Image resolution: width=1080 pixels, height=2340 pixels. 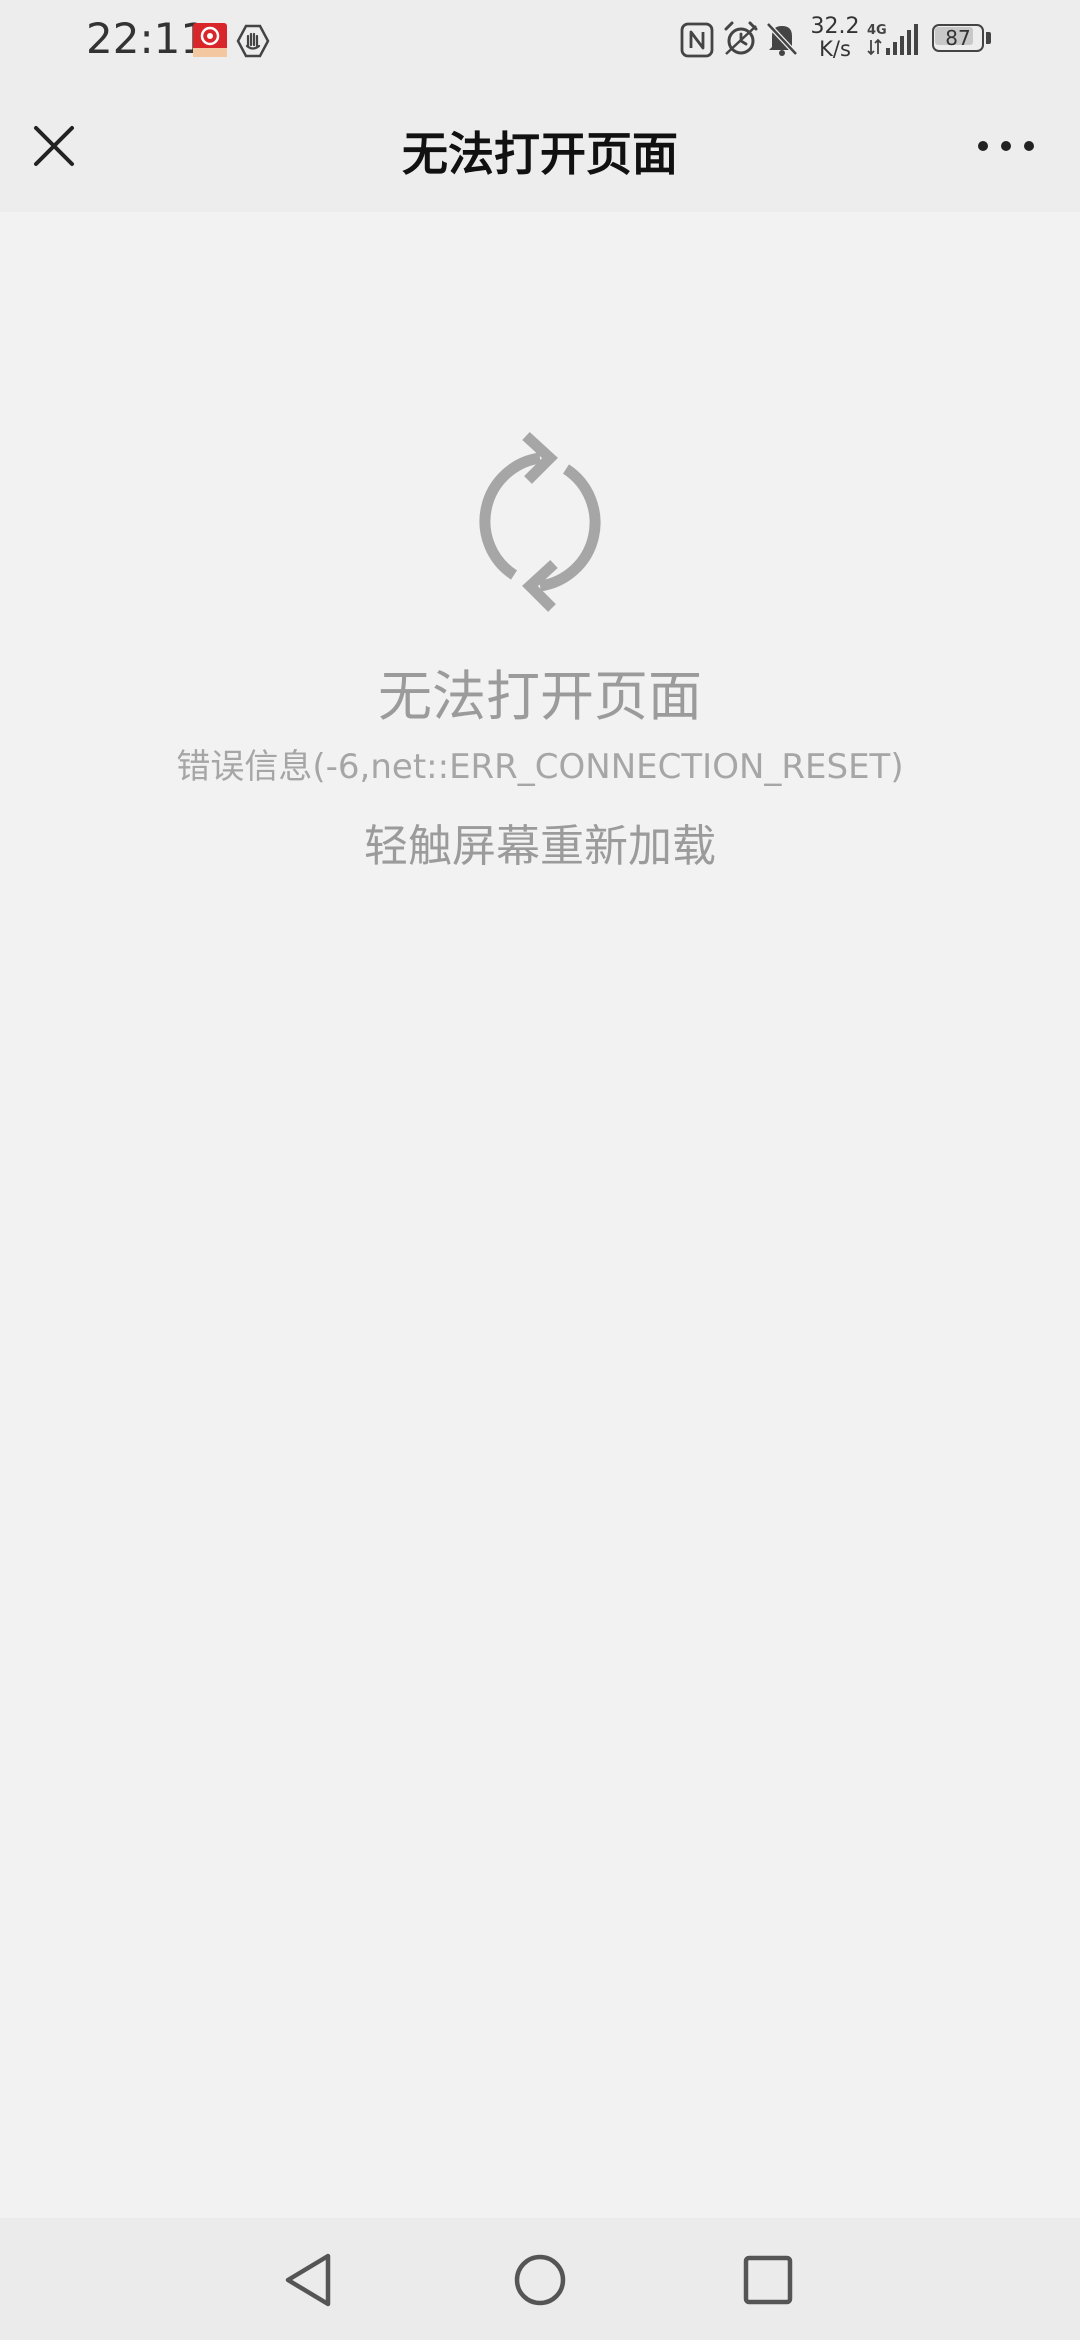 What do you see at coordinates (147, 38) in the screenshot?
I see `status-time: 22:11` at bounding box center [147, 38].